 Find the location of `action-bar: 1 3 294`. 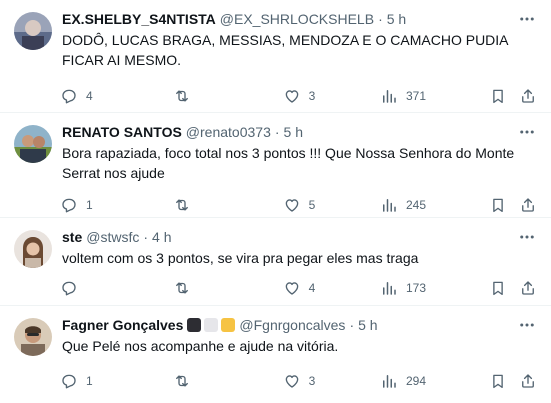

action-bar: 1 3 294 is located at coordinates (299, 381).